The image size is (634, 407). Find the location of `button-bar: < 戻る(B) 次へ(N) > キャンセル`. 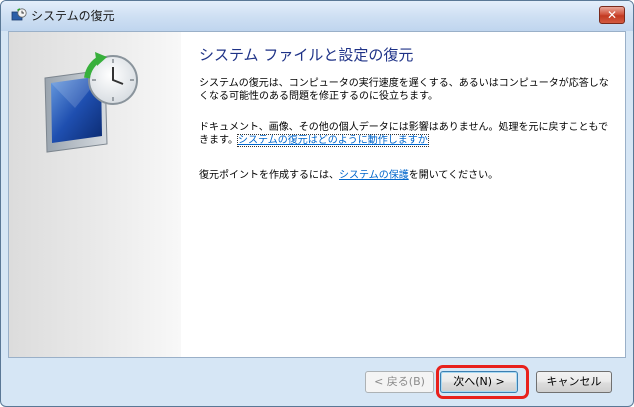

button-bar: < 戻る(B) 次へ(N) > キャンセル is located at coordinates (317, 378).